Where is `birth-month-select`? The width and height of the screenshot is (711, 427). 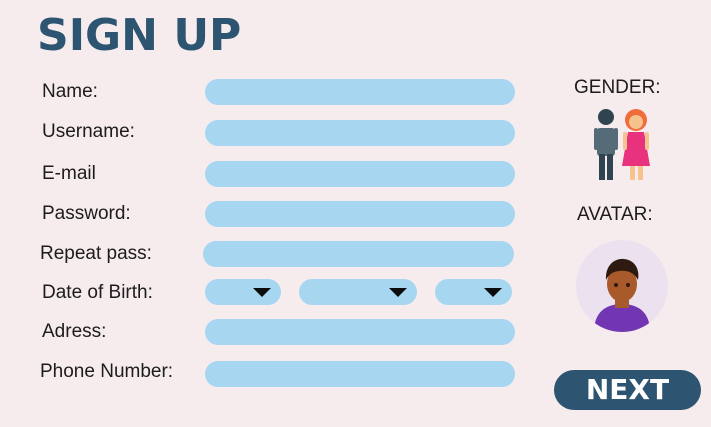
birth-month-select is located at coordinates (358, 292).